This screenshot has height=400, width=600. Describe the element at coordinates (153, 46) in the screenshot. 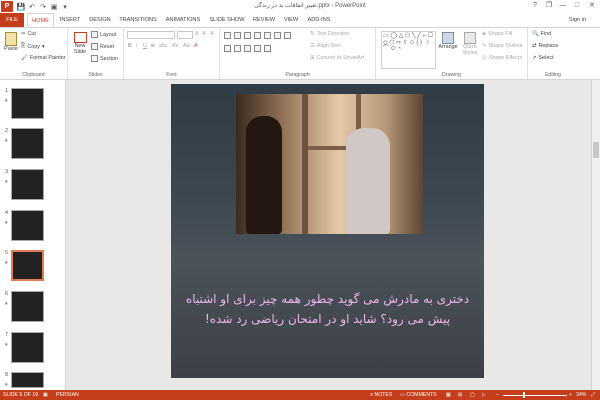

I see `strikethrough-button: S` at that location.